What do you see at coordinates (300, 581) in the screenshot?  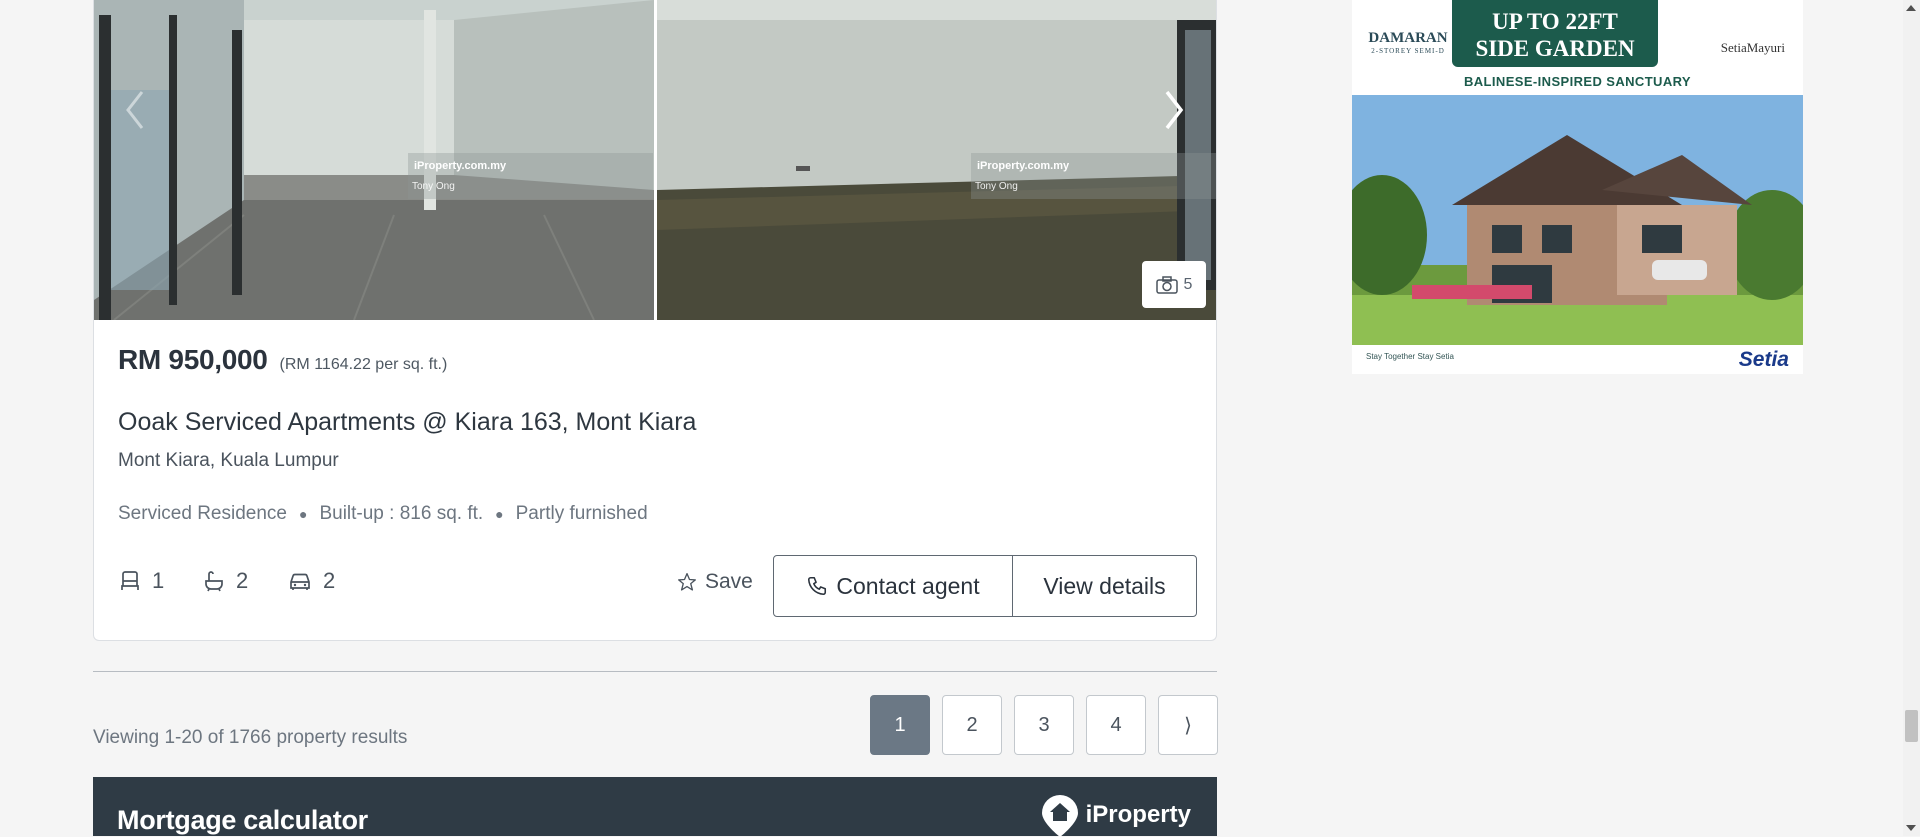 I see `car-icon` at bounding box center [300, 581].